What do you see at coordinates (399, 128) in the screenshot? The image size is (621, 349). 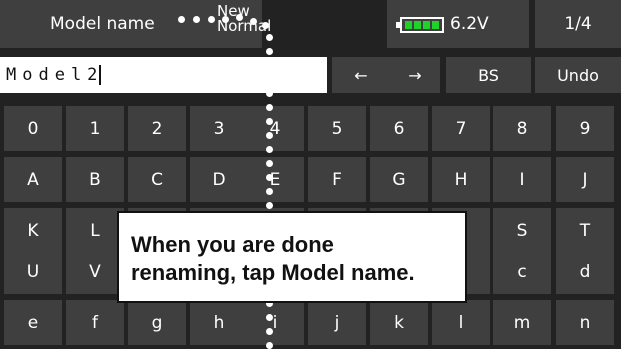 I see `key-0-6: 6` at bounding box center [399, 128].